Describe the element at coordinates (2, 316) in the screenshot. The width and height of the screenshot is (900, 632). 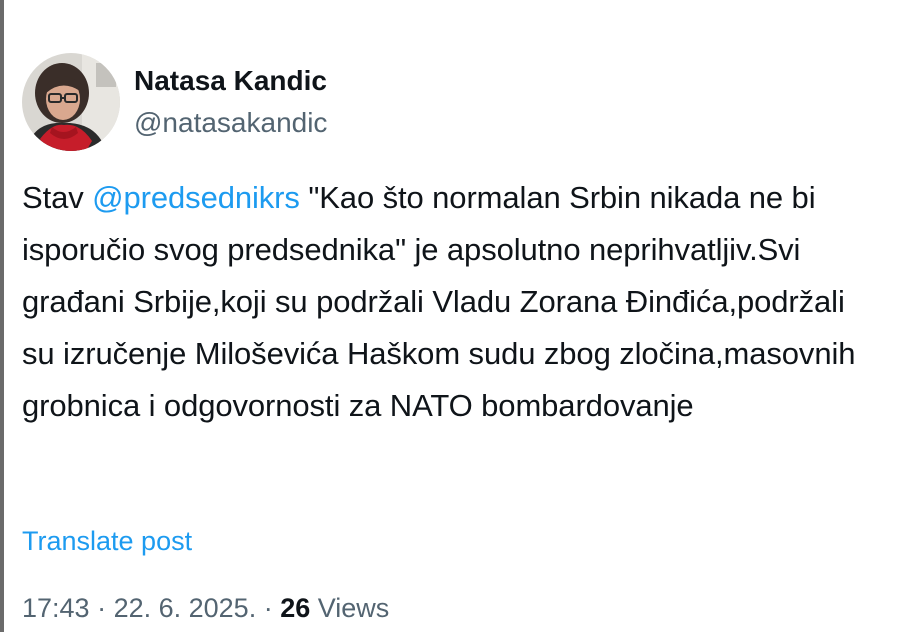
I see `window-left-border` at that location.